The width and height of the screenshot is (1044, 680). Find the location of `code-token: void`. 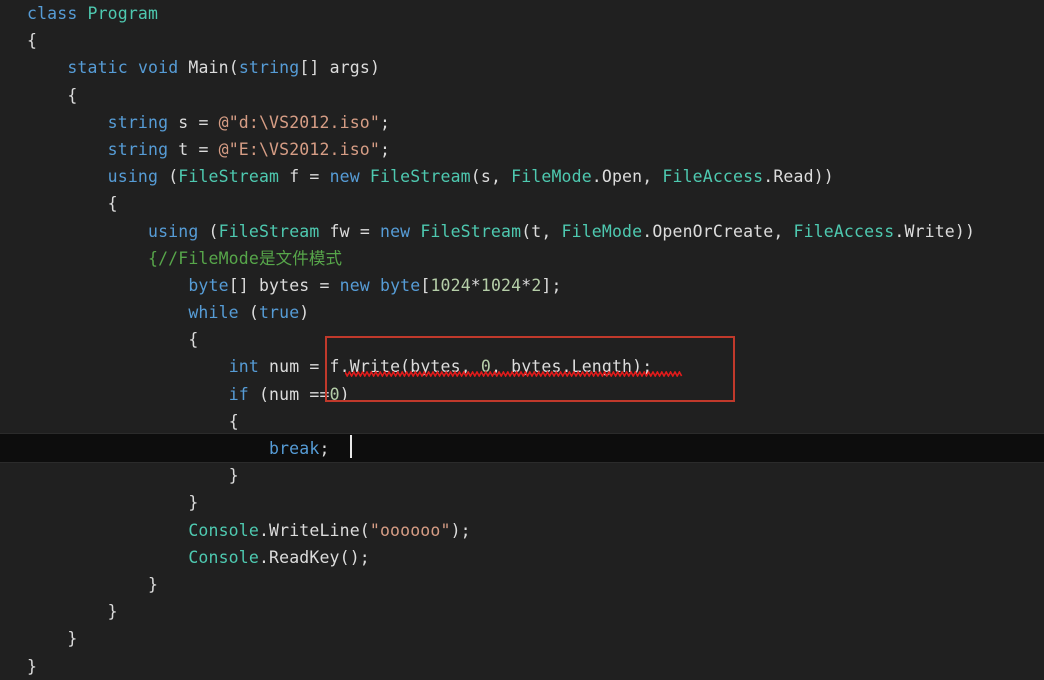

code-token: void is located at coordinates (158, 68).